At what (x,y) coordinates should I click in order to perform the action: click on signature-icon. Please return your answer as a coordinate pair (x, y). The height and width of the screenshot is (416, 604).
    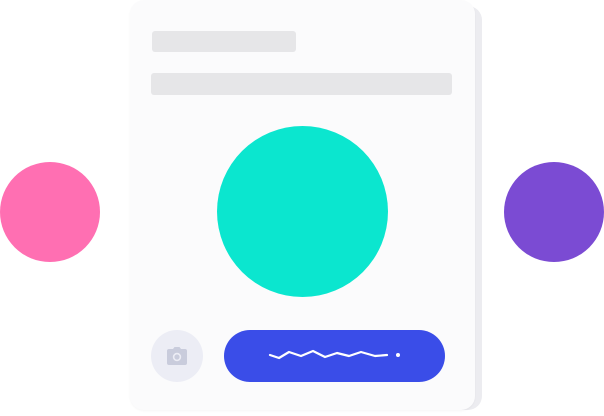
    Looking at the image, I should click on (334, 354).